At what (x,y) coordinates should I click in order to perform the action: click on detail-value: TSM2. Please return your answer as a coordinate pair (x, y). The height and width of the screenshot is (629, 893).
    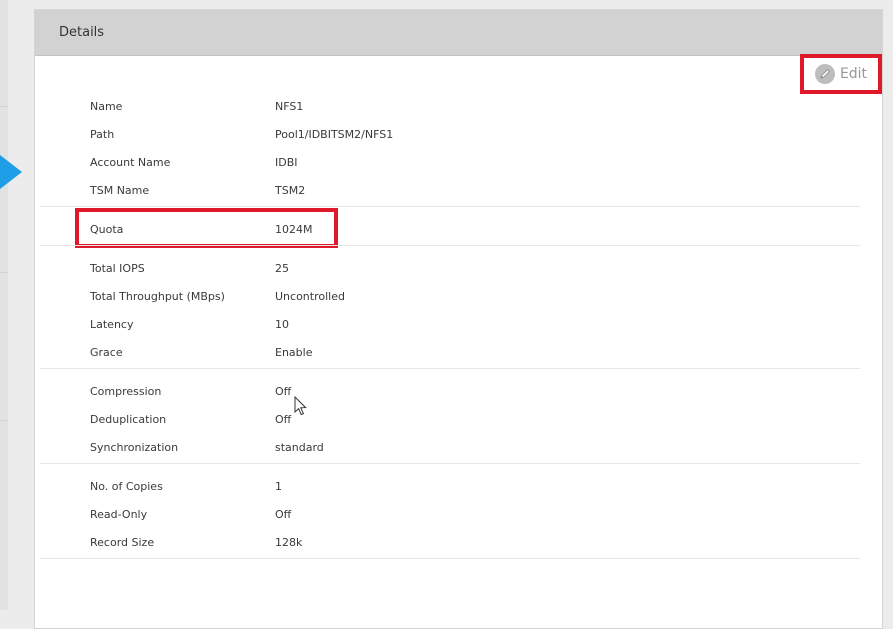
    Looking at the image, I should click on (290, 190).